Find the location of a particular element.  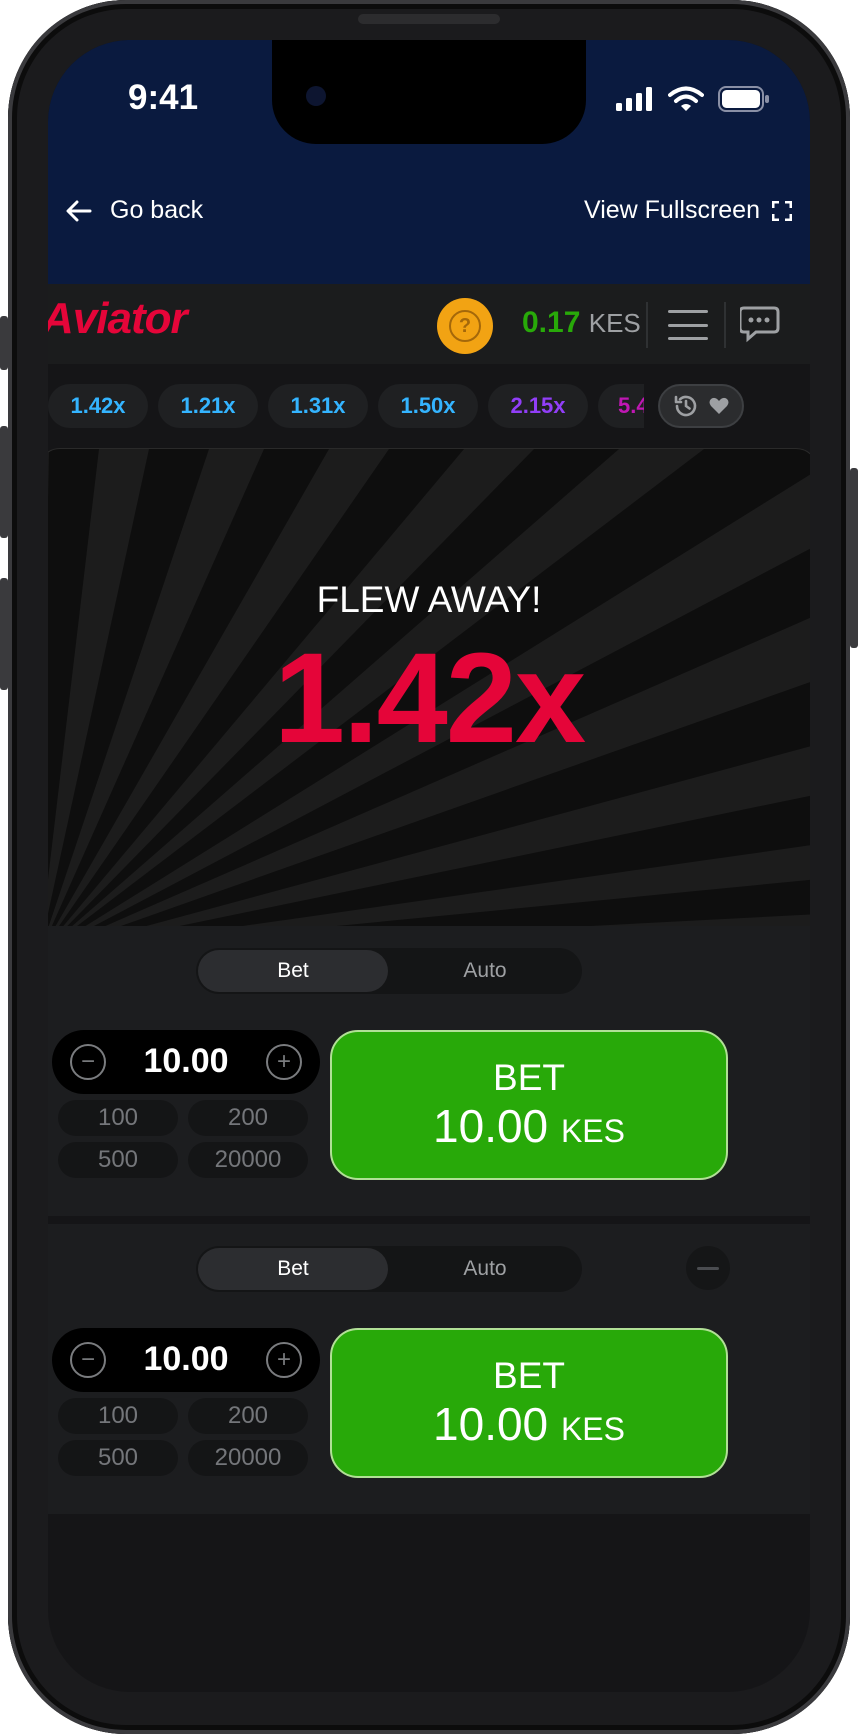

history-multiplier: 1.42x is located at coordinates (98, 406).